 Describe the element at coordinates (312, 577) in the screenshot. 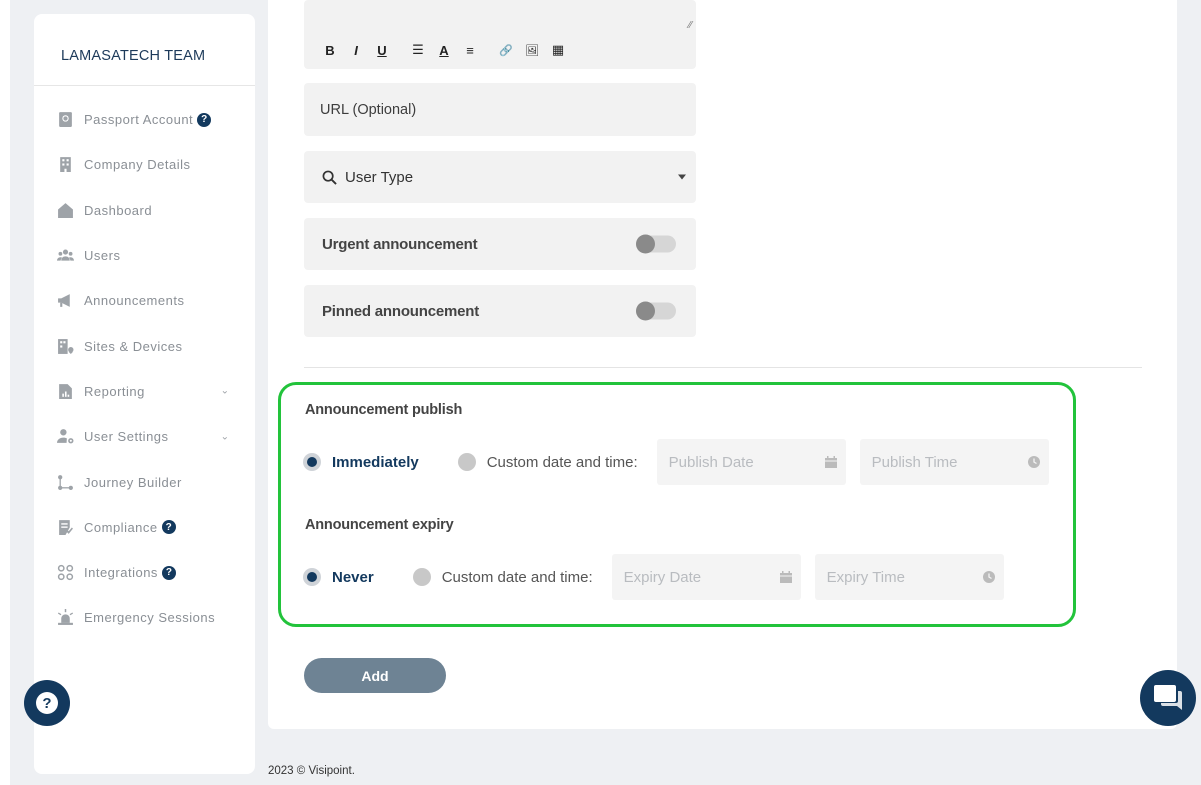

I see `expiry-never-radio` at that location.